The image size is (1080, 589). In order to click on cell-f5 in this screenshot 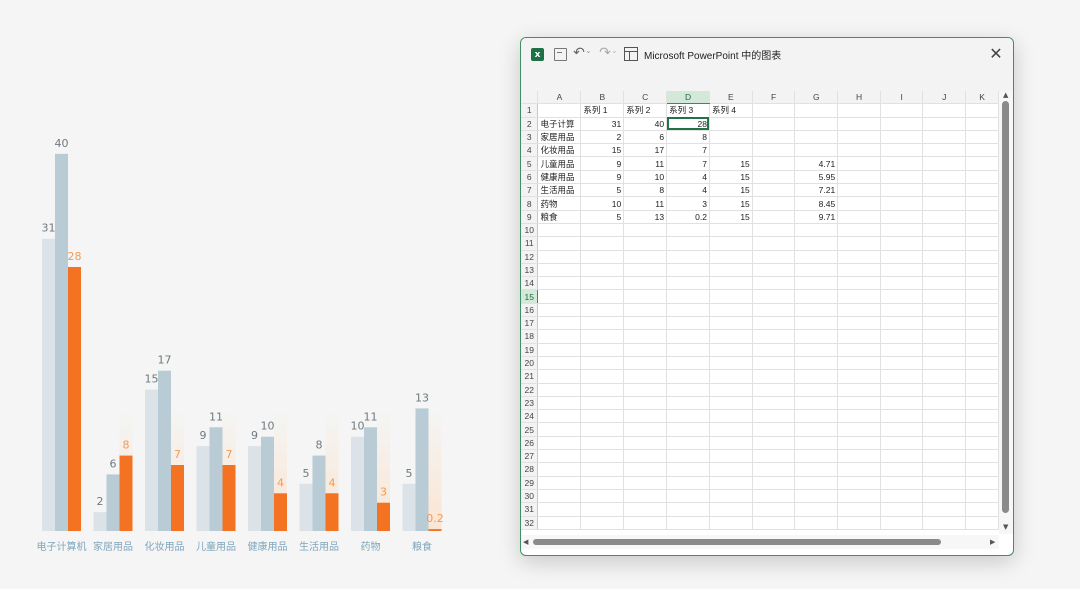, I will do `click(774, 163)`.